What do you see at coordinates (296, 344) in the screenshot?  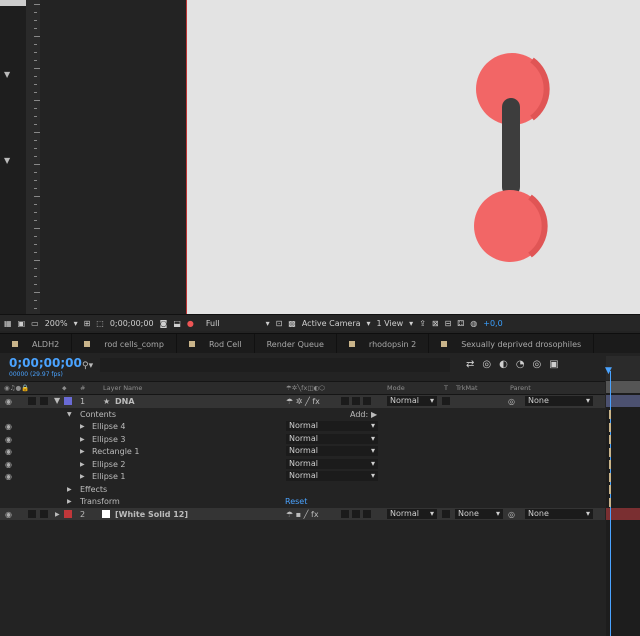 I see `tab-render-queue: Render Queue` at bounding box center [296, 344].